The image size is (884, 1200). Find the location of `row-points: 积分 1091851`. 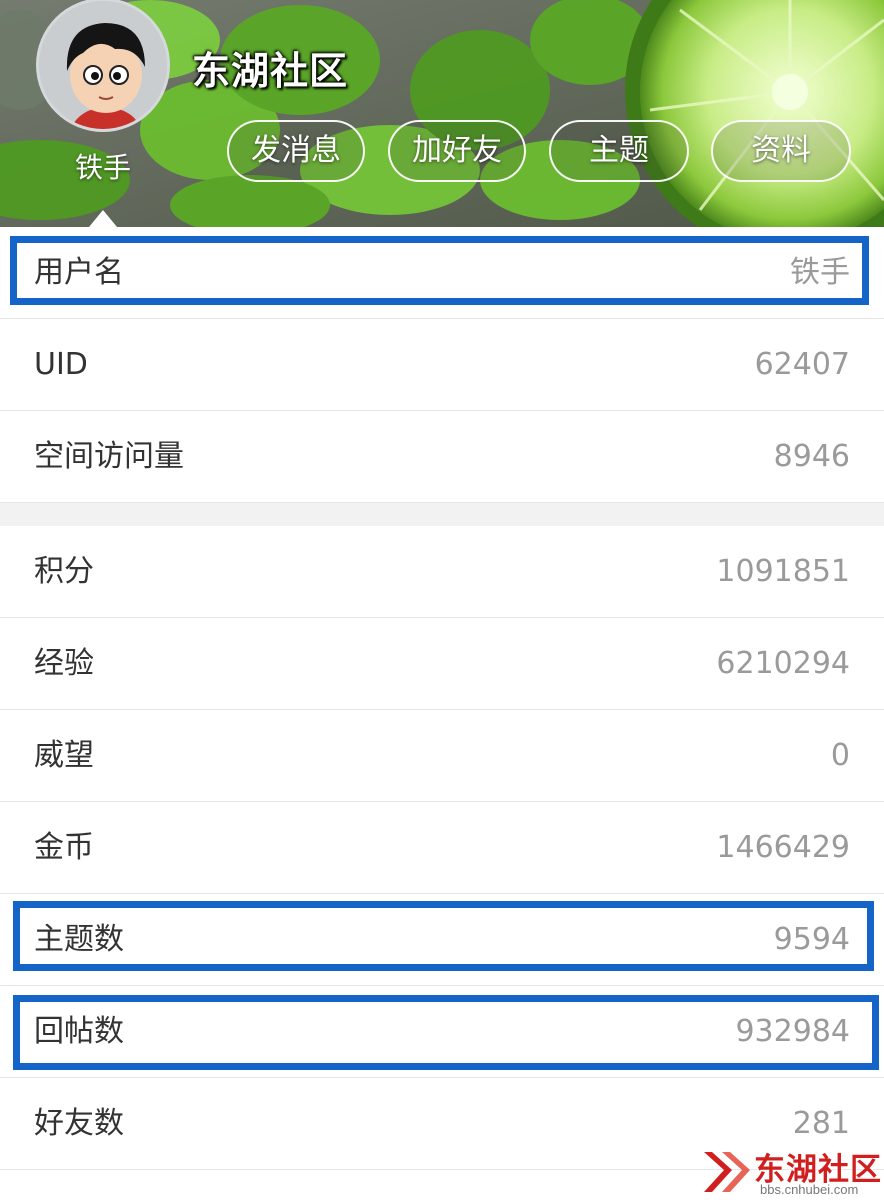

row-points: 积分 1091851 is located at coordinates (442, 572).